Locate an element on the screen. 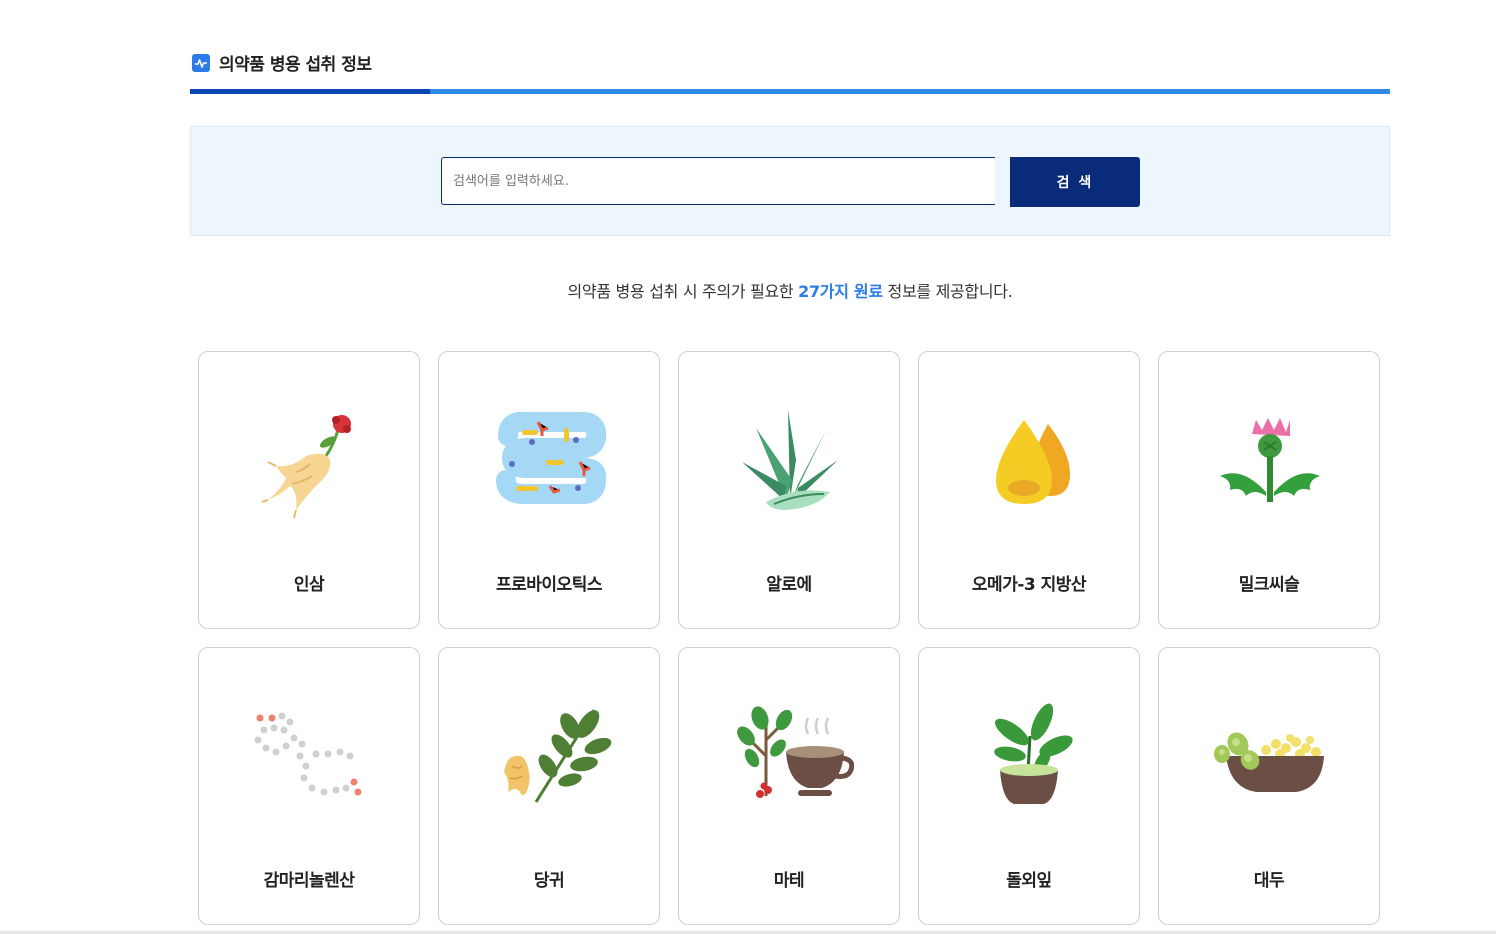 Image resolution: width=1496 pixels, height=934 pixels. ingredient-card: 알로에 is located at coordinates (789, 490).